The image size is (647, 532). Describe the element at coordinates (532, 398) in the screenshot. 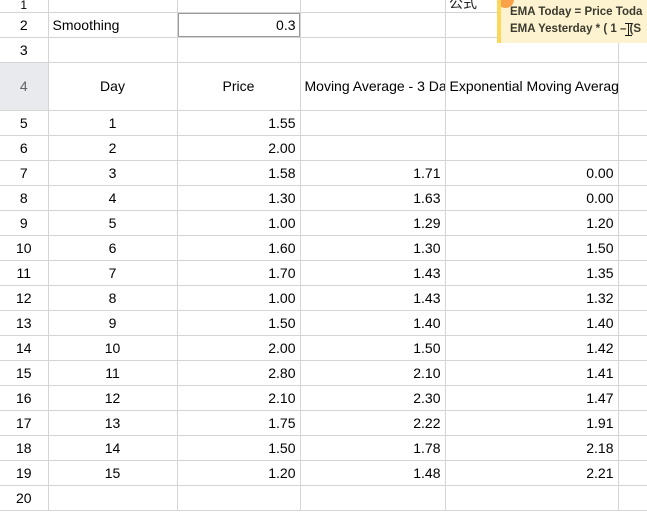

I see `cell-ema: 1.47` at that location.